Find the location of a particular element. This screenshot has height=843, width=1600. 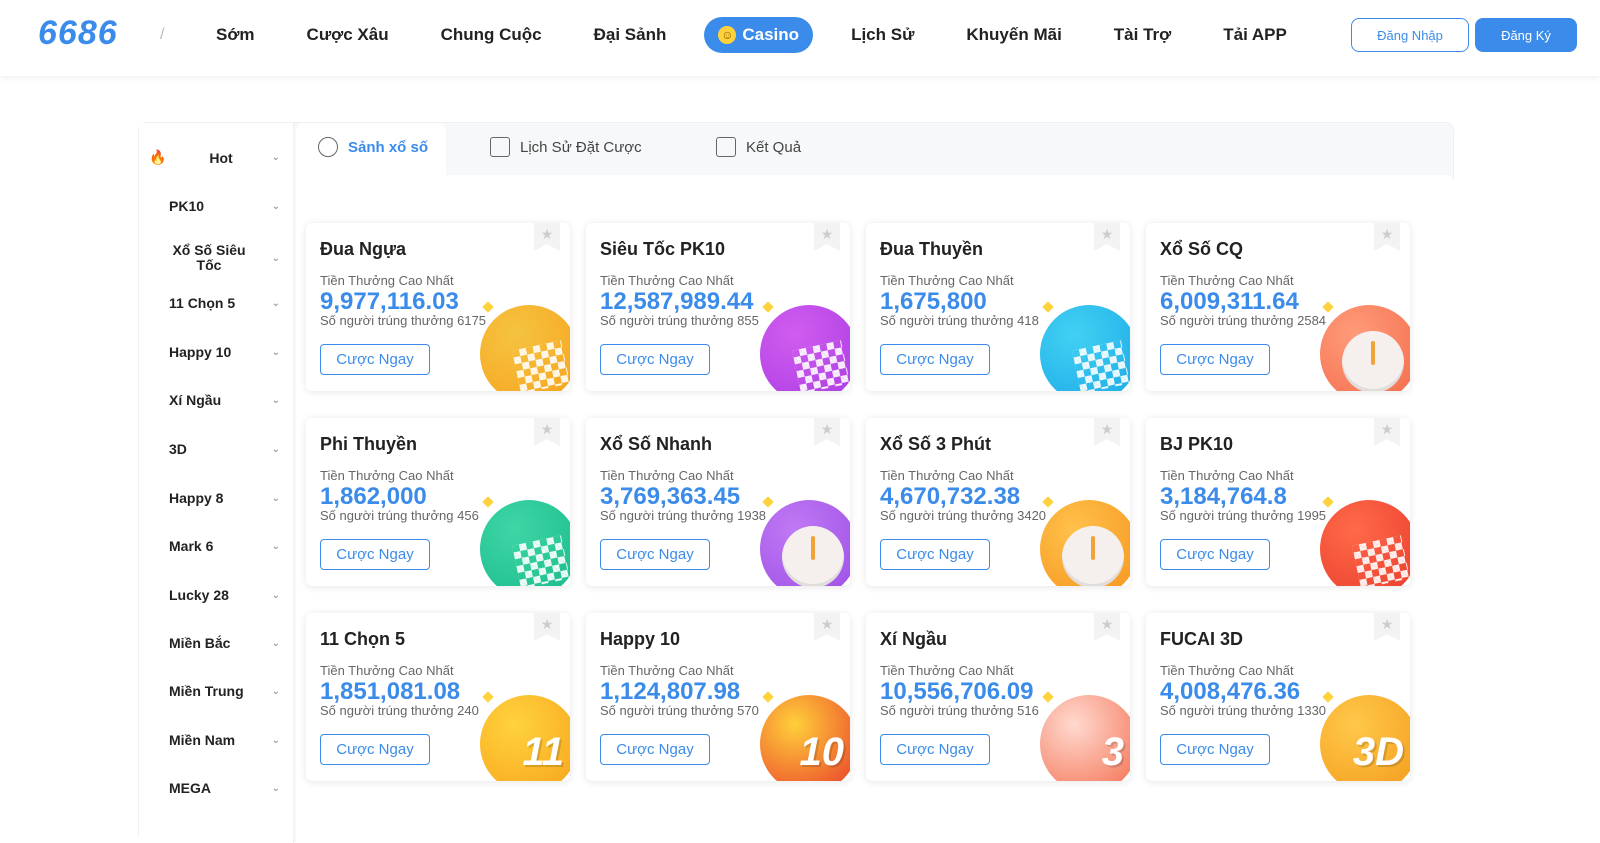

prize-amount: 1,124,807.98 is located at coordinates (670, 691).